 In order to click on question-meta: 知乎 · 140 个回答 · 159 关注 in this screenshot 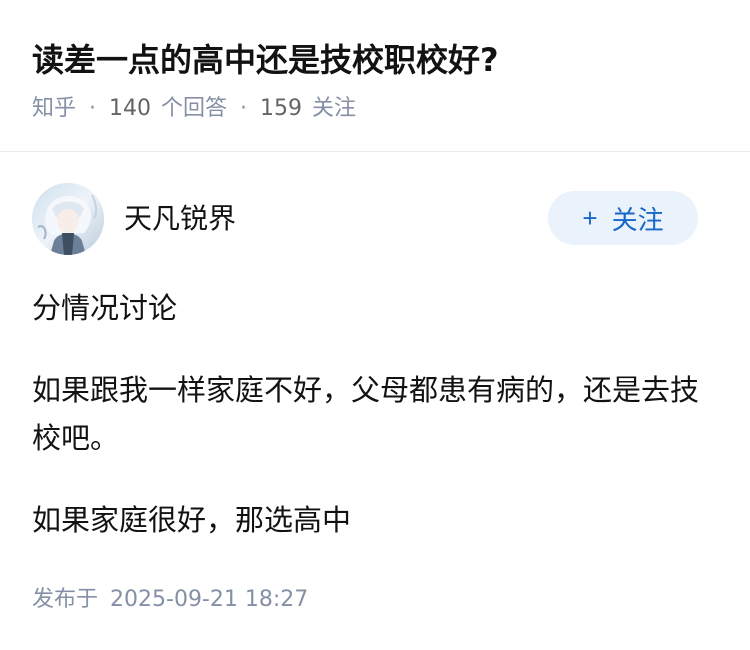, I will do `click(194, 109)`.